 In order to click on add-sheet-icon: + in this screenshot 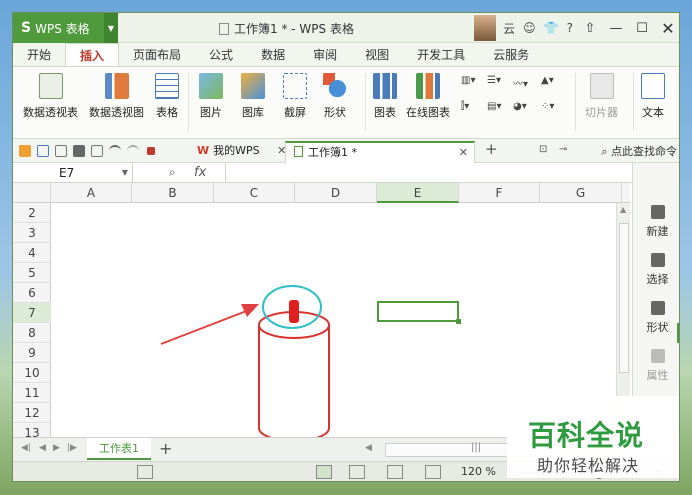, I will do `click(165, 448)`.